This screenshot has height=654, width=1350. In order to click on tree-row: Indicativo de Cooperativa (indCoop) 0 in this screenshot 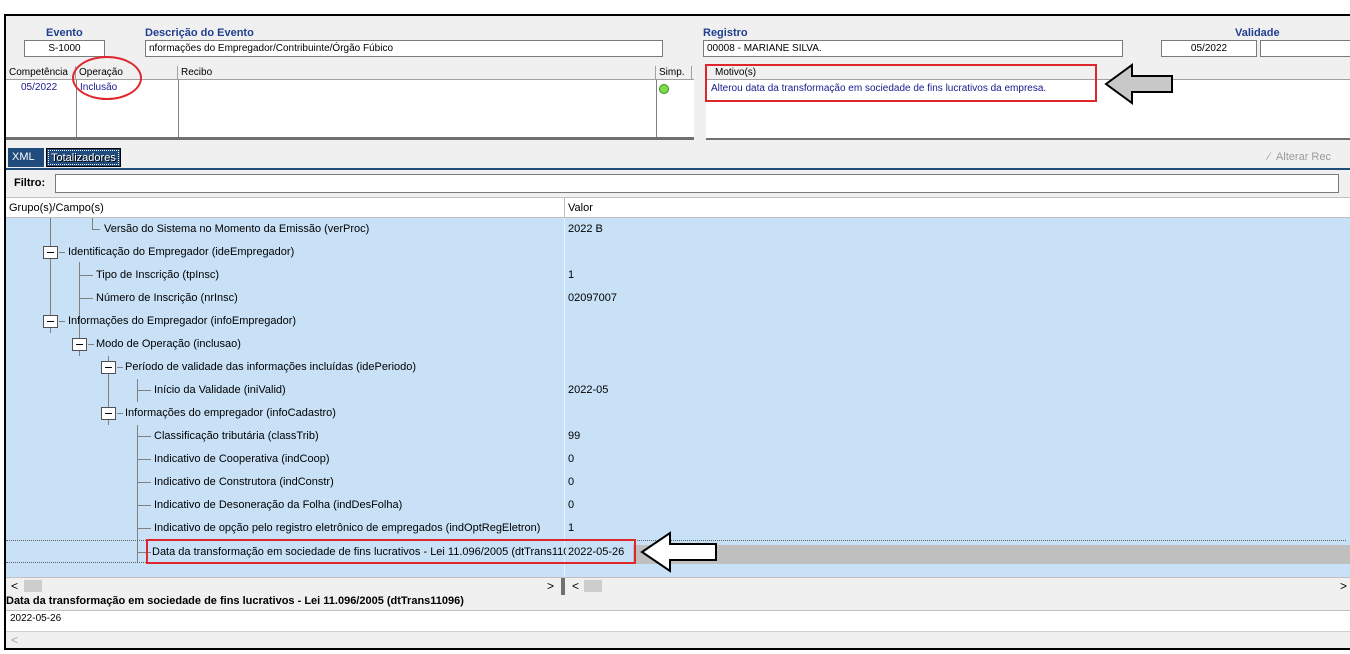, I will do `click(676, 459)`.